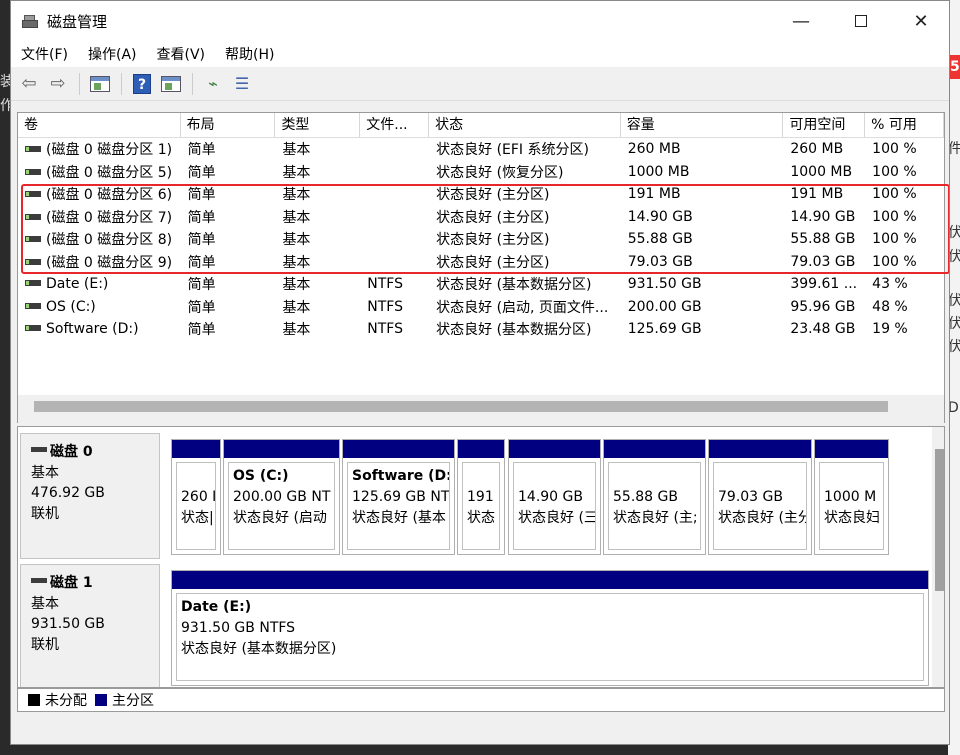 The image size is (960, 755). What do you see at coordinates (955, 67) in the screenshot?
I see `background-badge: 5` at bounding box center [955, 67].